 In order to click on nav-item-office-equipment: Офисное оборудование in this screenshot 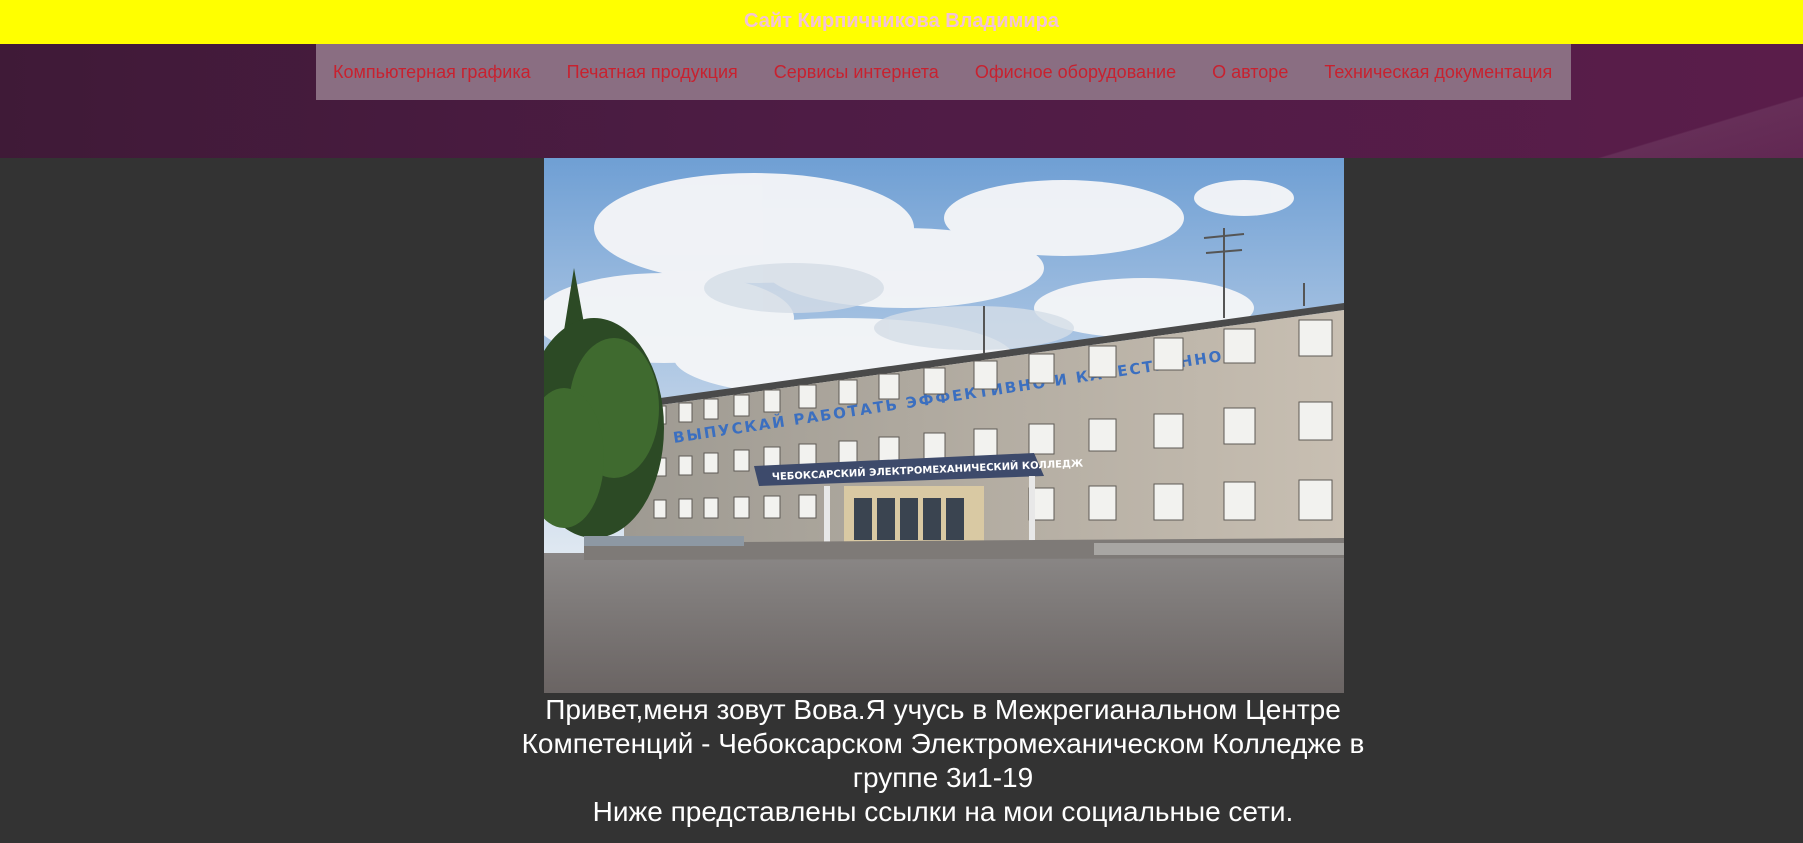, I will do `click(1075, 72)`.